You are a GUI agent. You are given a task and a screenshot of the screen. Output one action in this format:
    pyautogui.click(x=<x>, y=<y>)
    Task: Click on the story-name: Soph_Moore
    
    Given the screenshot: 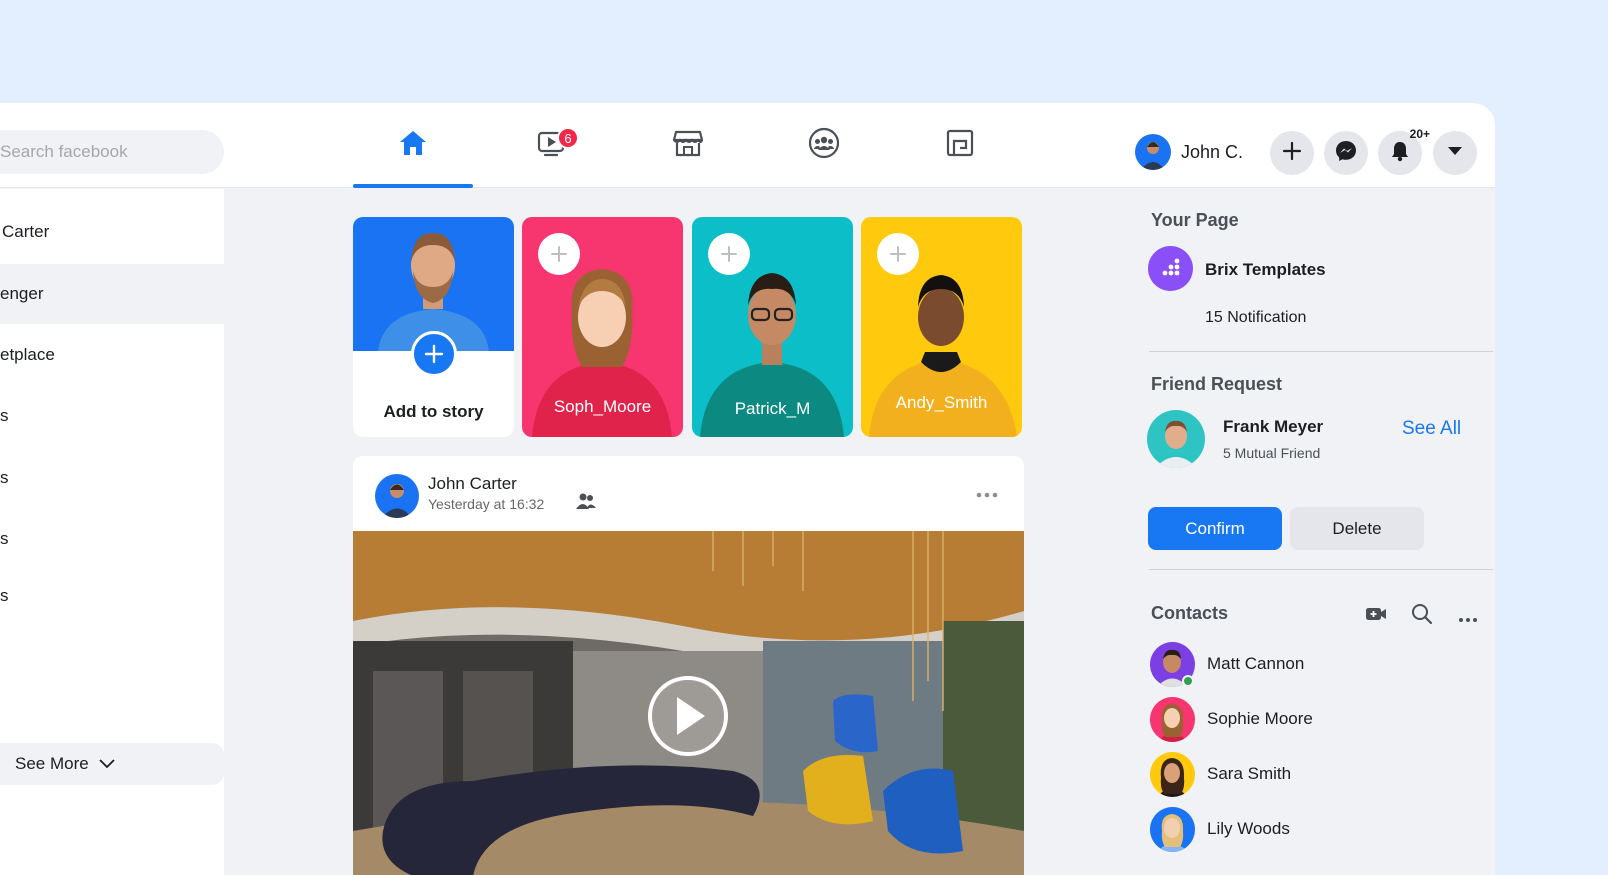 What is the action you would take?
    pyautogui.click(x=602, y=406)
    